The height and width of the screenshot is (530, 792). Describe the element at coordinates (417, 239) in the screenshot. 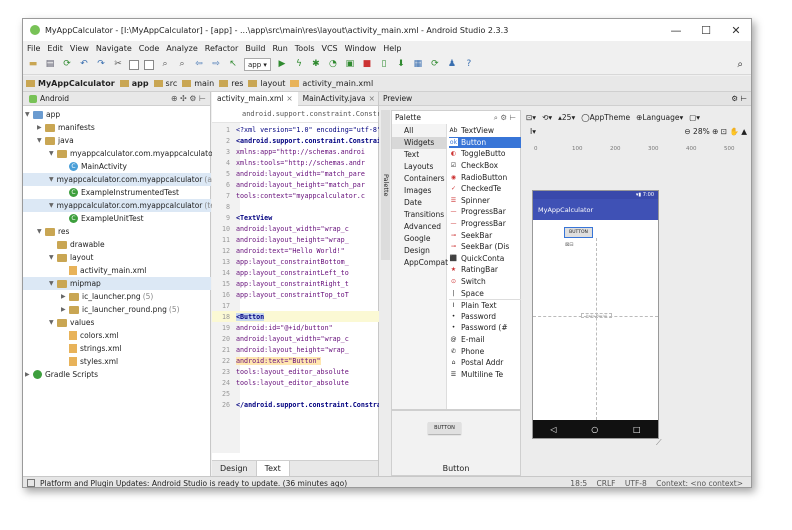

I see `category-google: Google` at that location.